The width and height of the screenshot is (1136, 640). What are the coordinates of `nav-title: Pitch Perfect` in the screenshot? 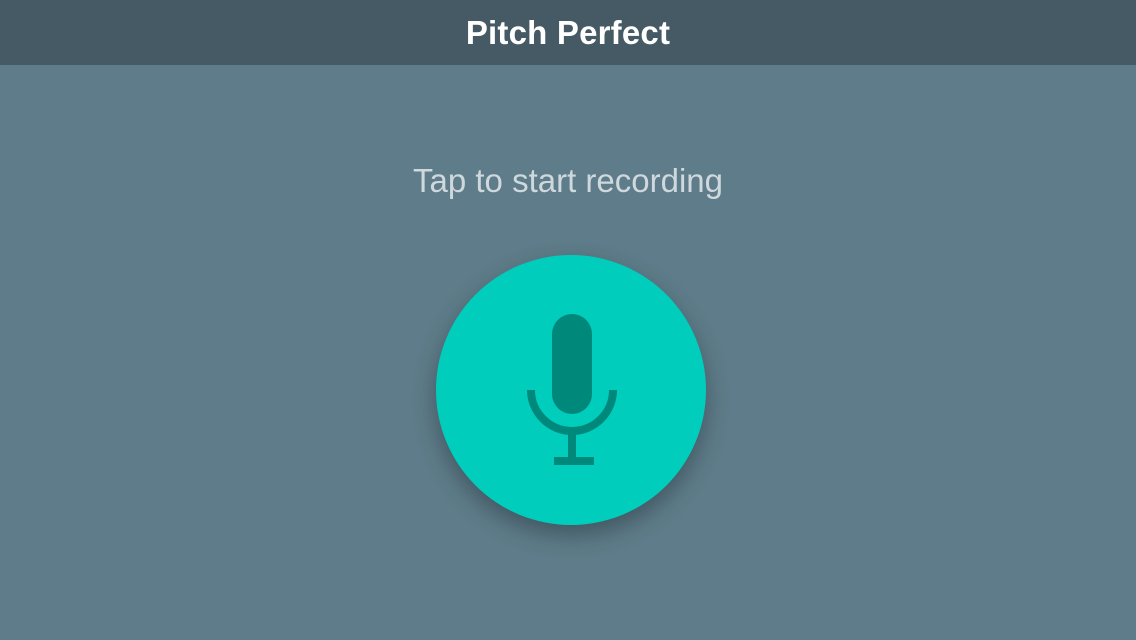 It's located at (568, 32).